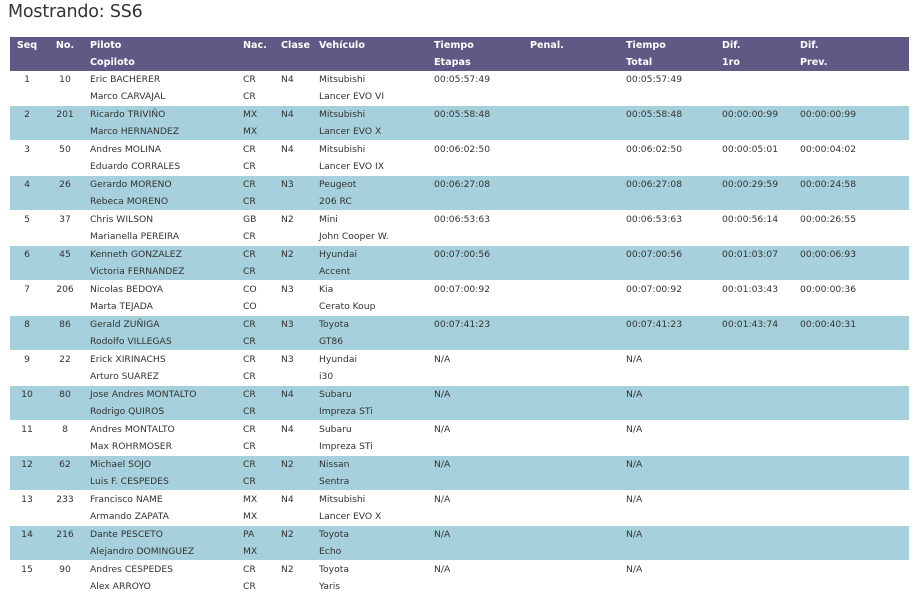 The image size is (919, 596). What do you see at coordinates (852, 79) in the screenshot?
I see `diff-prev-cell` at bounding box center [852, 79].